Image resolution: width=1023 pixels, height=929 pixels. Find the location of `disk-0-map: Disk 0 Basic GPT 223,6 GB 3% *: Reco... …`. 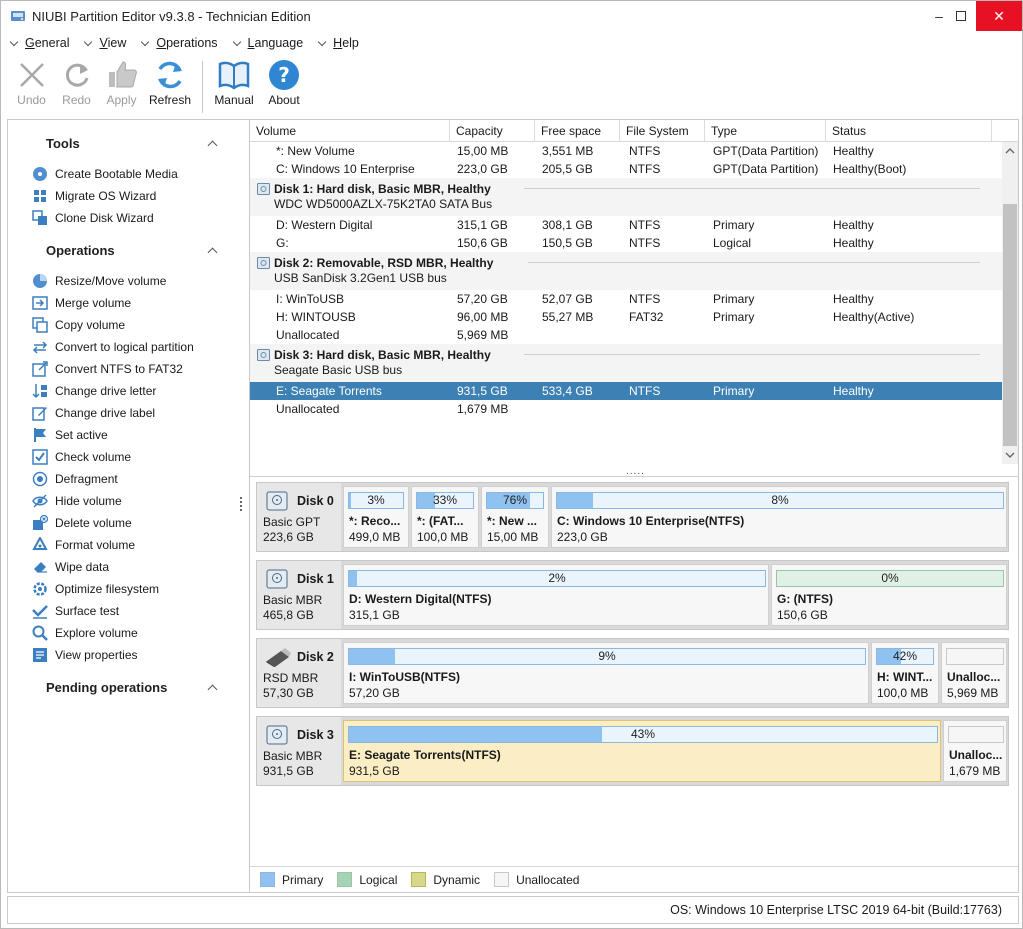

disk-0-map: Disk 0 Basic GPT 223,6 GB 3% *: Reco... … is located at coordinates (632, 517).